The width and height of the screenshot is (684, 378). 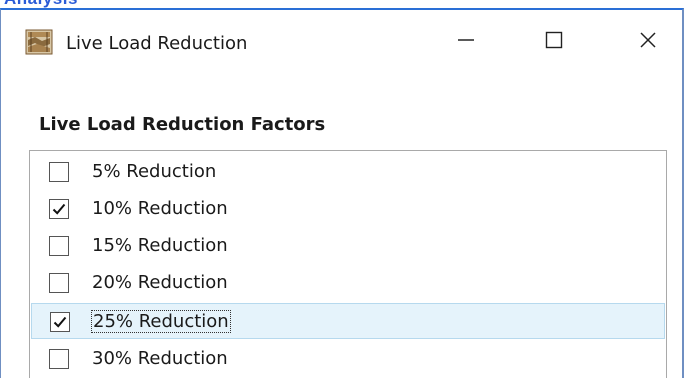 I want to click on close-icon, so click(x=648, y=42).